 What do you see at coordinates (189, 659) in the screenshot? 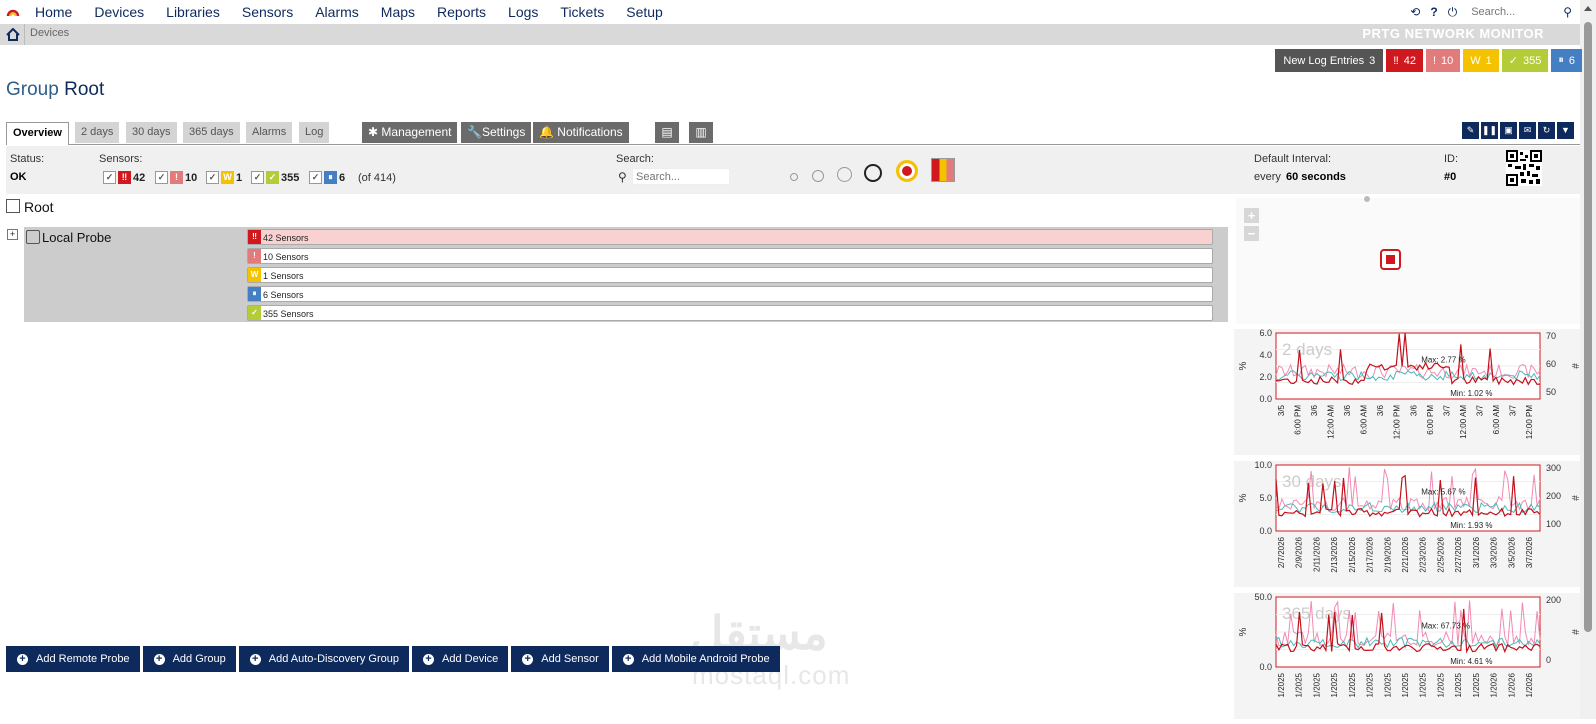
I see `add-group-button: + Add Group` at bounding box center [189, 659].